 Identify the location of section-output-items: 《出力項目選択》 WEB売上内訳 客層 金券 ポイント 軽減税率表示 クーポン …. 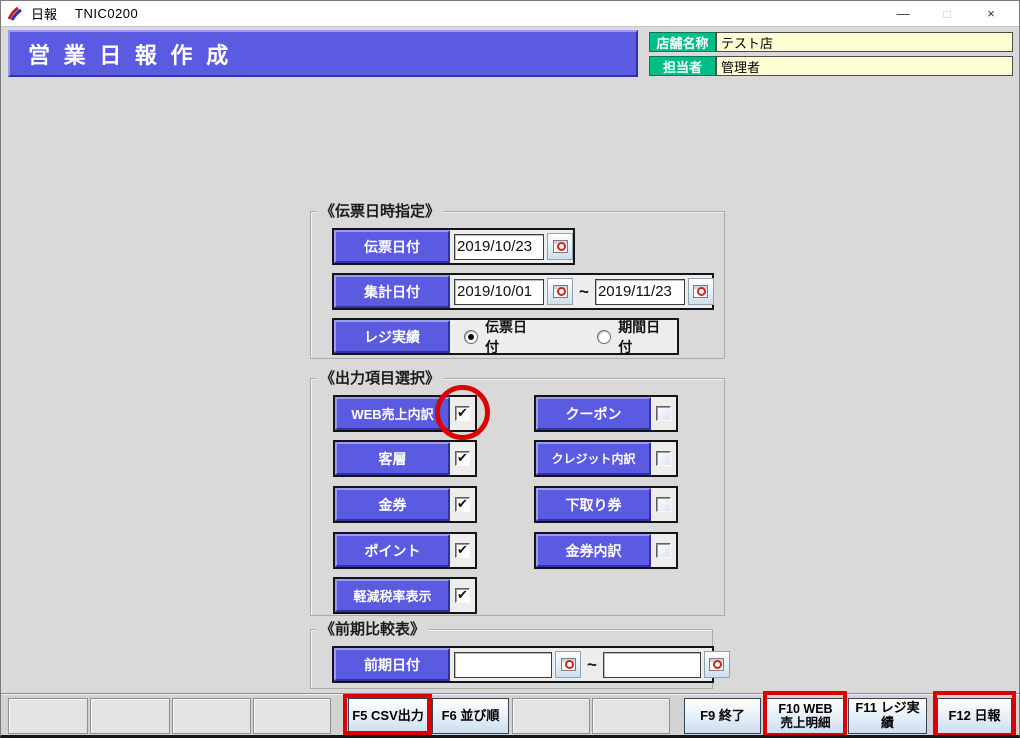
(517, 492).